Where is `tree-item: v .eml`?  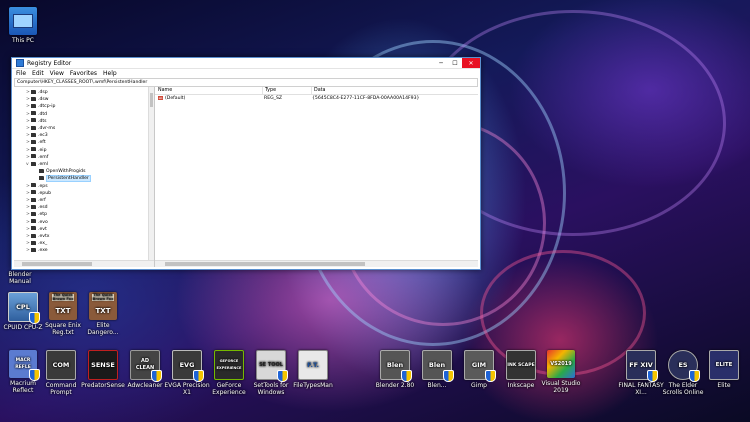
tree-item: v .eml is located at coordinates (37, 164).